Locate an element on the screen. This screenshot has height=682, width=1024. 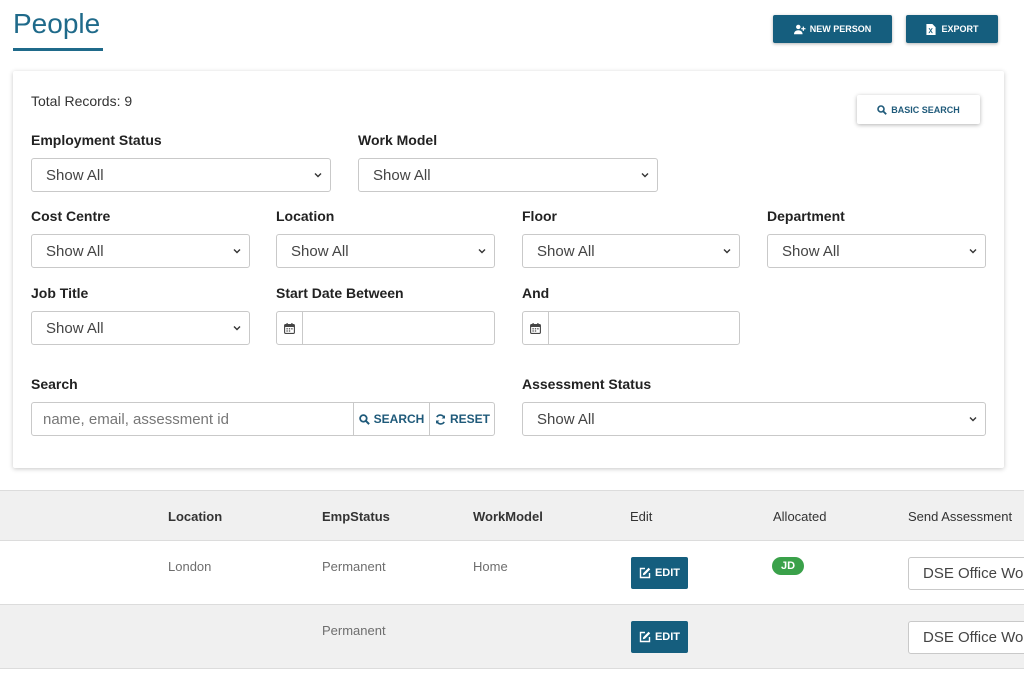
department-select: Show All is located at coordinates (876, 251).